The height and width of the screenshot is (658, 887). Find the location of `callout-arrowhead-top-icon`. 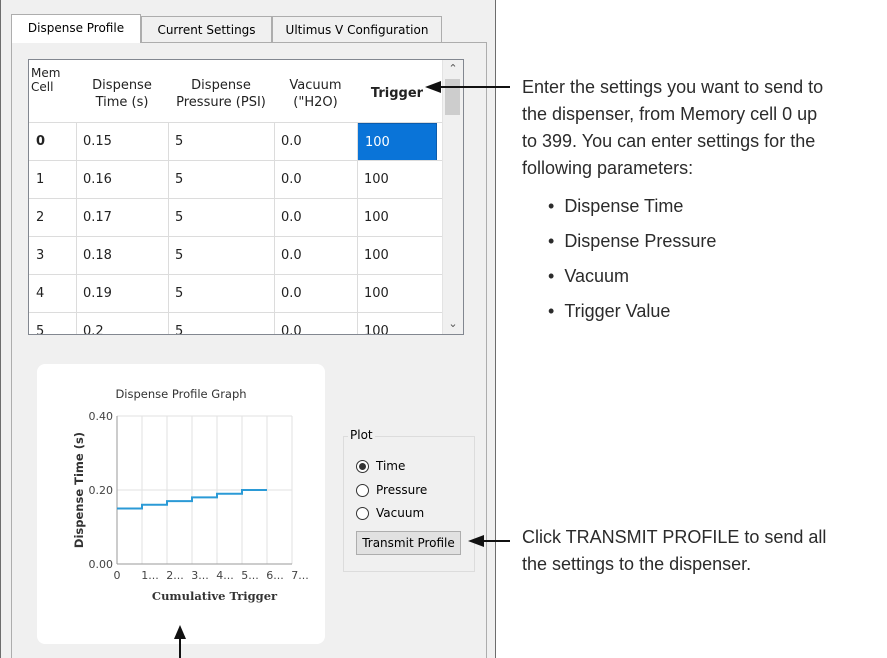

callout-arrowhead-top-icon is located at coordinates (433, 87).